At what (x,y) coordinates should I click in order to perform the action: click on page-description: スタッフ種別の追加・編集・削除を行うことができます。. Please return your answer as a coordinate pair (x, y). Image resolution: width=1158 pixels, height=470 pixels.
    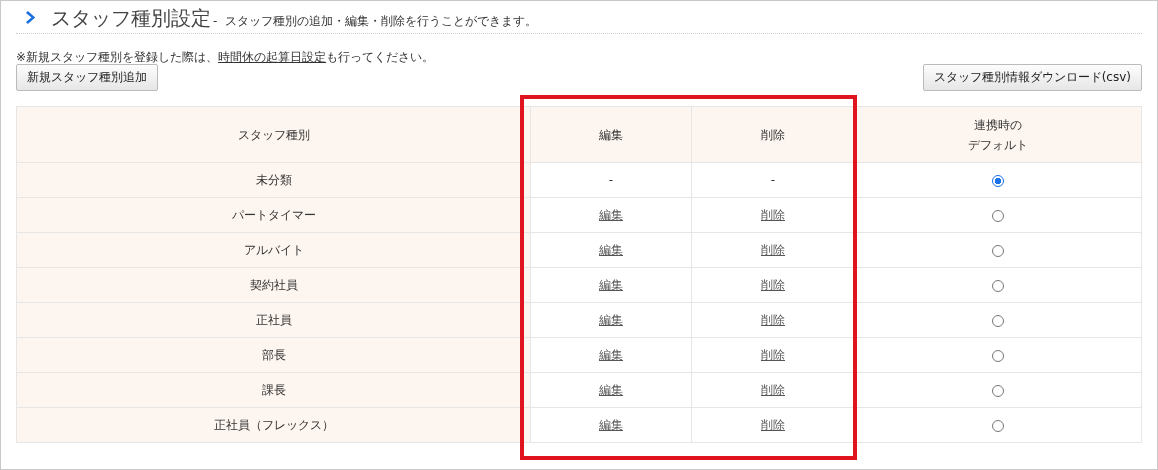
    Looking at the image, I should click on (381, 21).